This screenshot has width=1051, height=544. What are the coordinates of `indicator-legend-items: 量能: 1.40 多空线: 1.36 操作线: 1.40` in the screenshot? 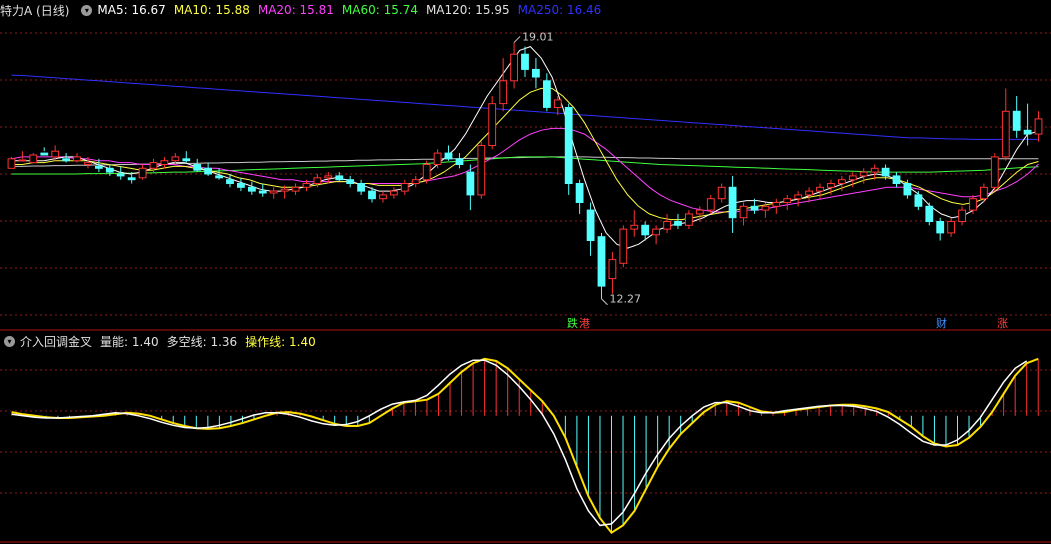 It's located at (212, 341).